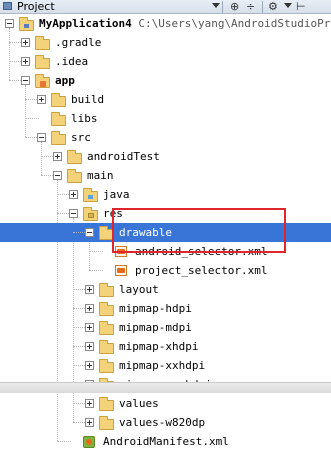 The width and height of the screenshot is (331, 451). I want to click on tree-row: app, so click(165, 80).